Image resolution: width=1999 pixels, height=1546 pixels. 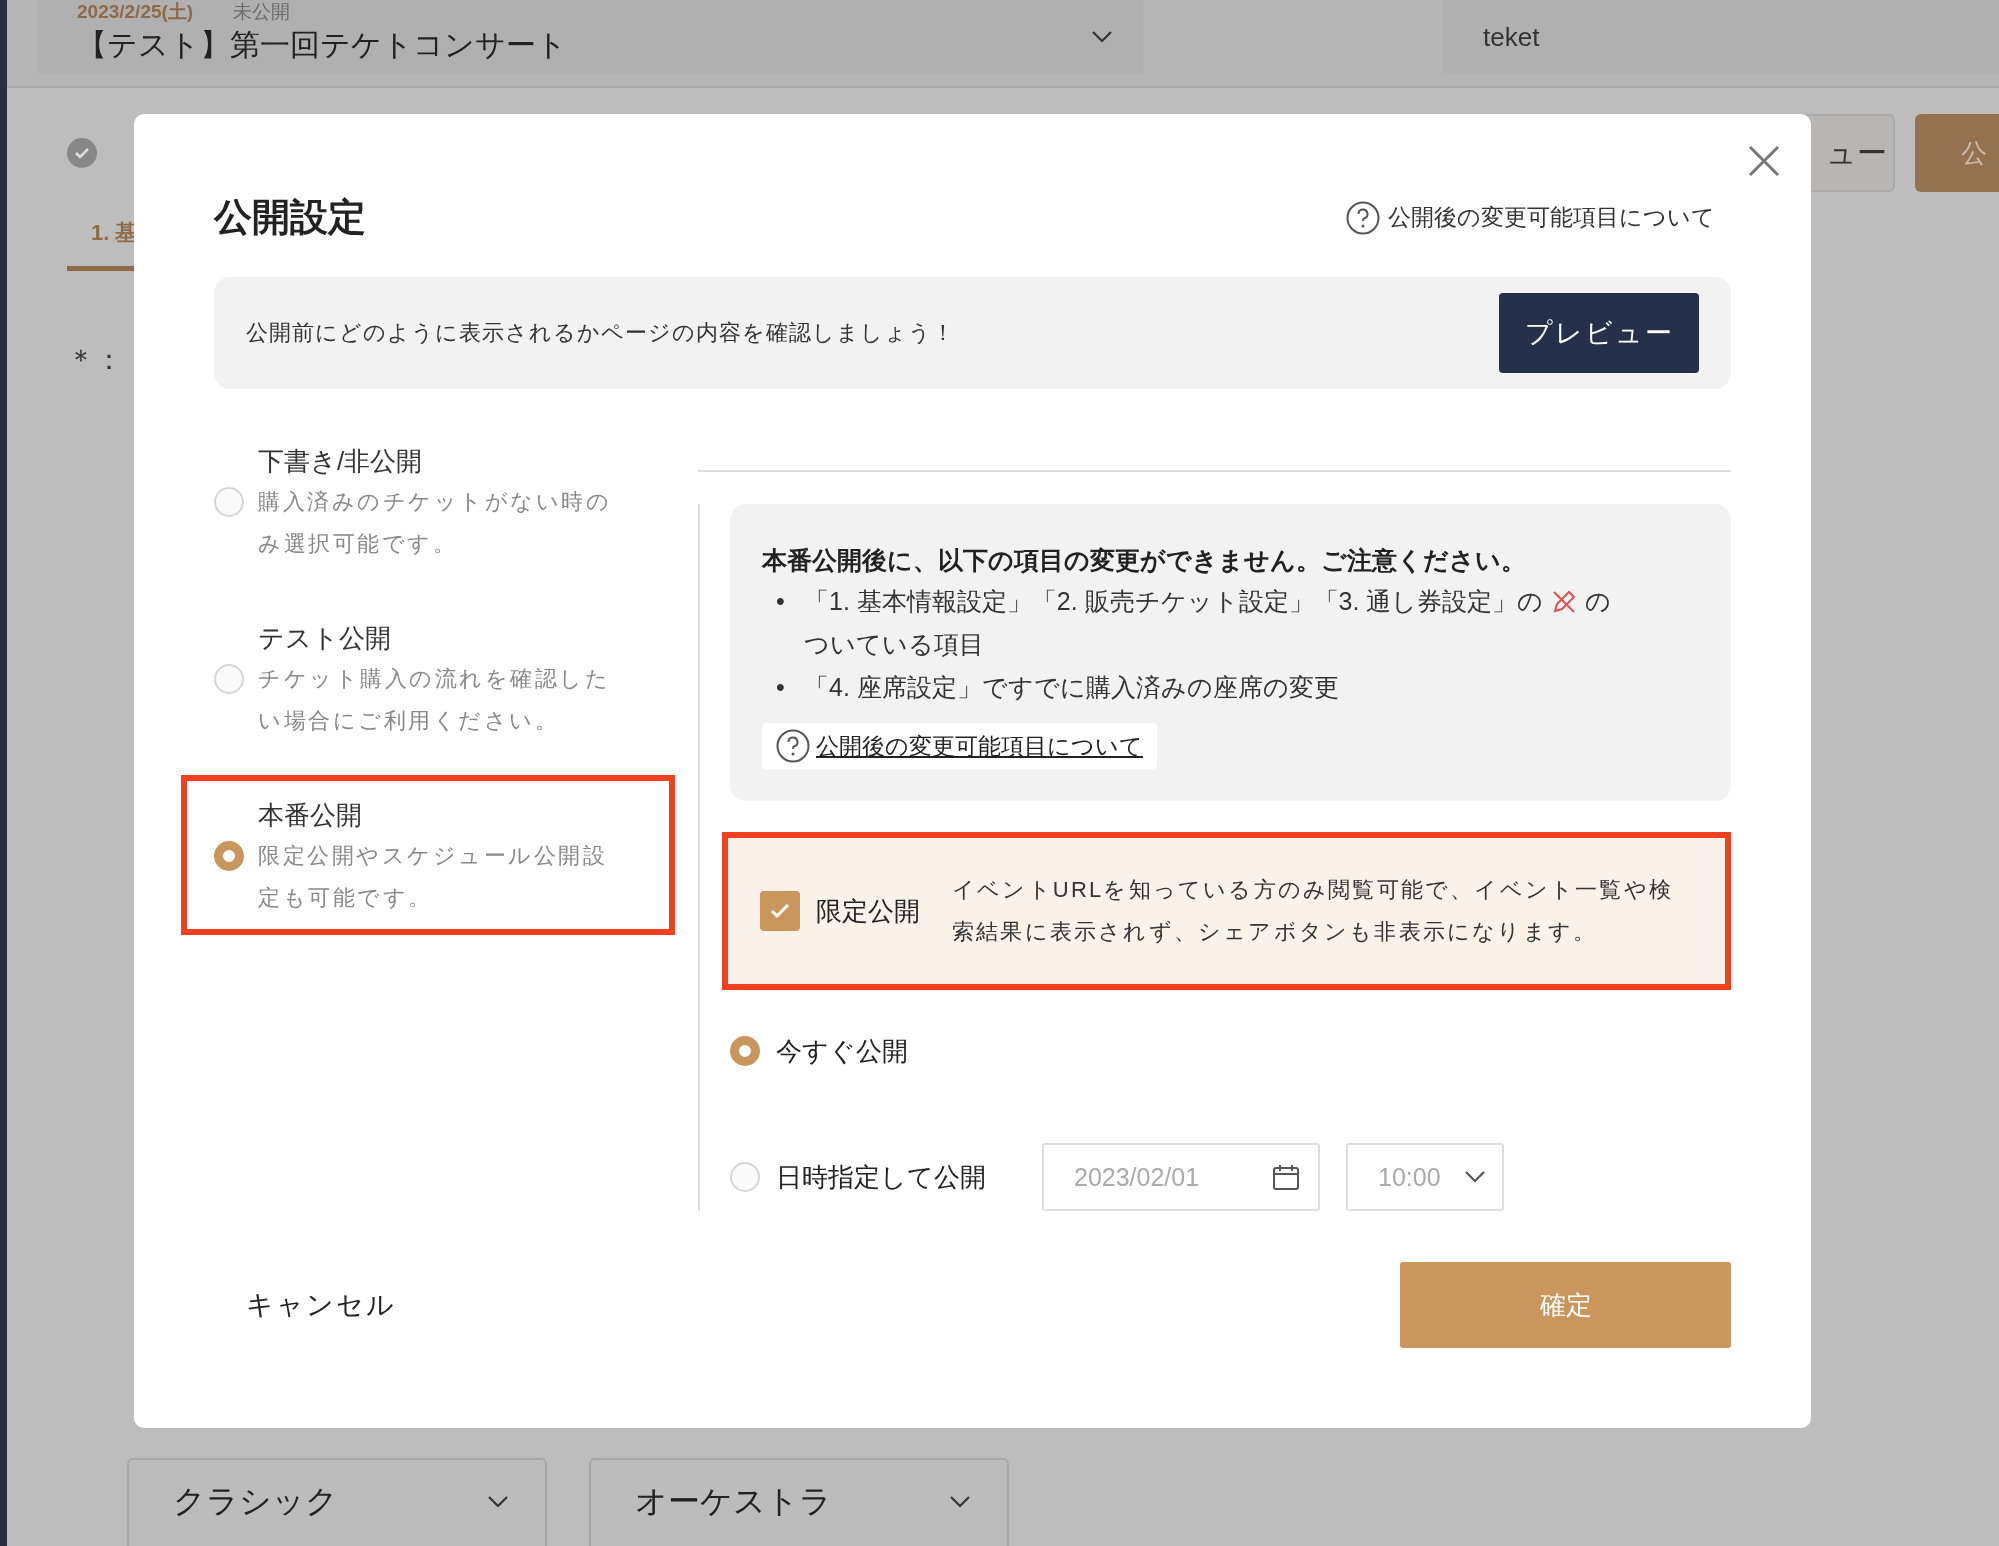 What do you see at coordinates (881, 1177) in the screenshot?
I see `radio-label: 日時指定して公開` at bounding box center [881, 1177].